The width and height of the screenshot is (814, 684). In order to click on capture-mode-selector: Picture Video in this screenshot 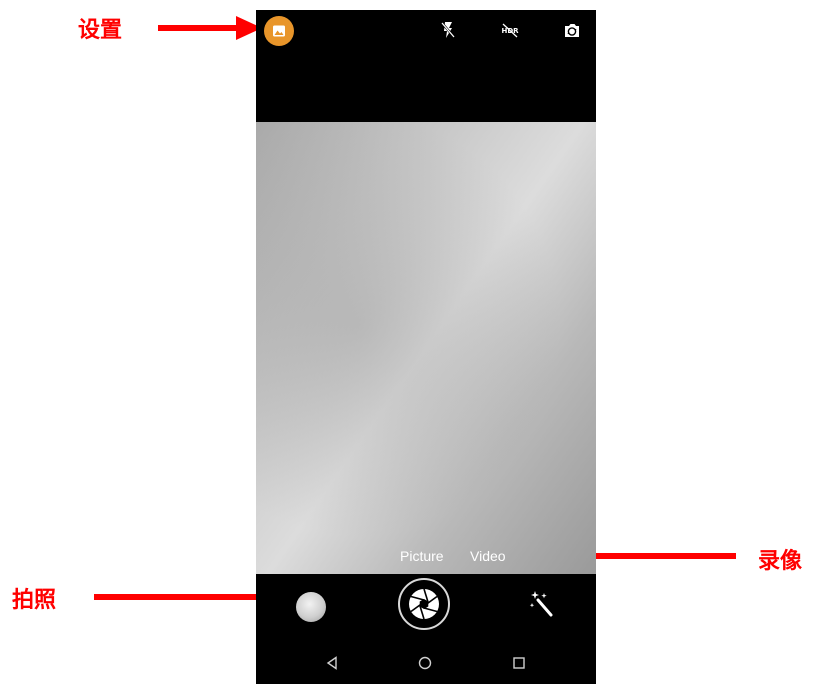, I will do `click(426, 556)`.